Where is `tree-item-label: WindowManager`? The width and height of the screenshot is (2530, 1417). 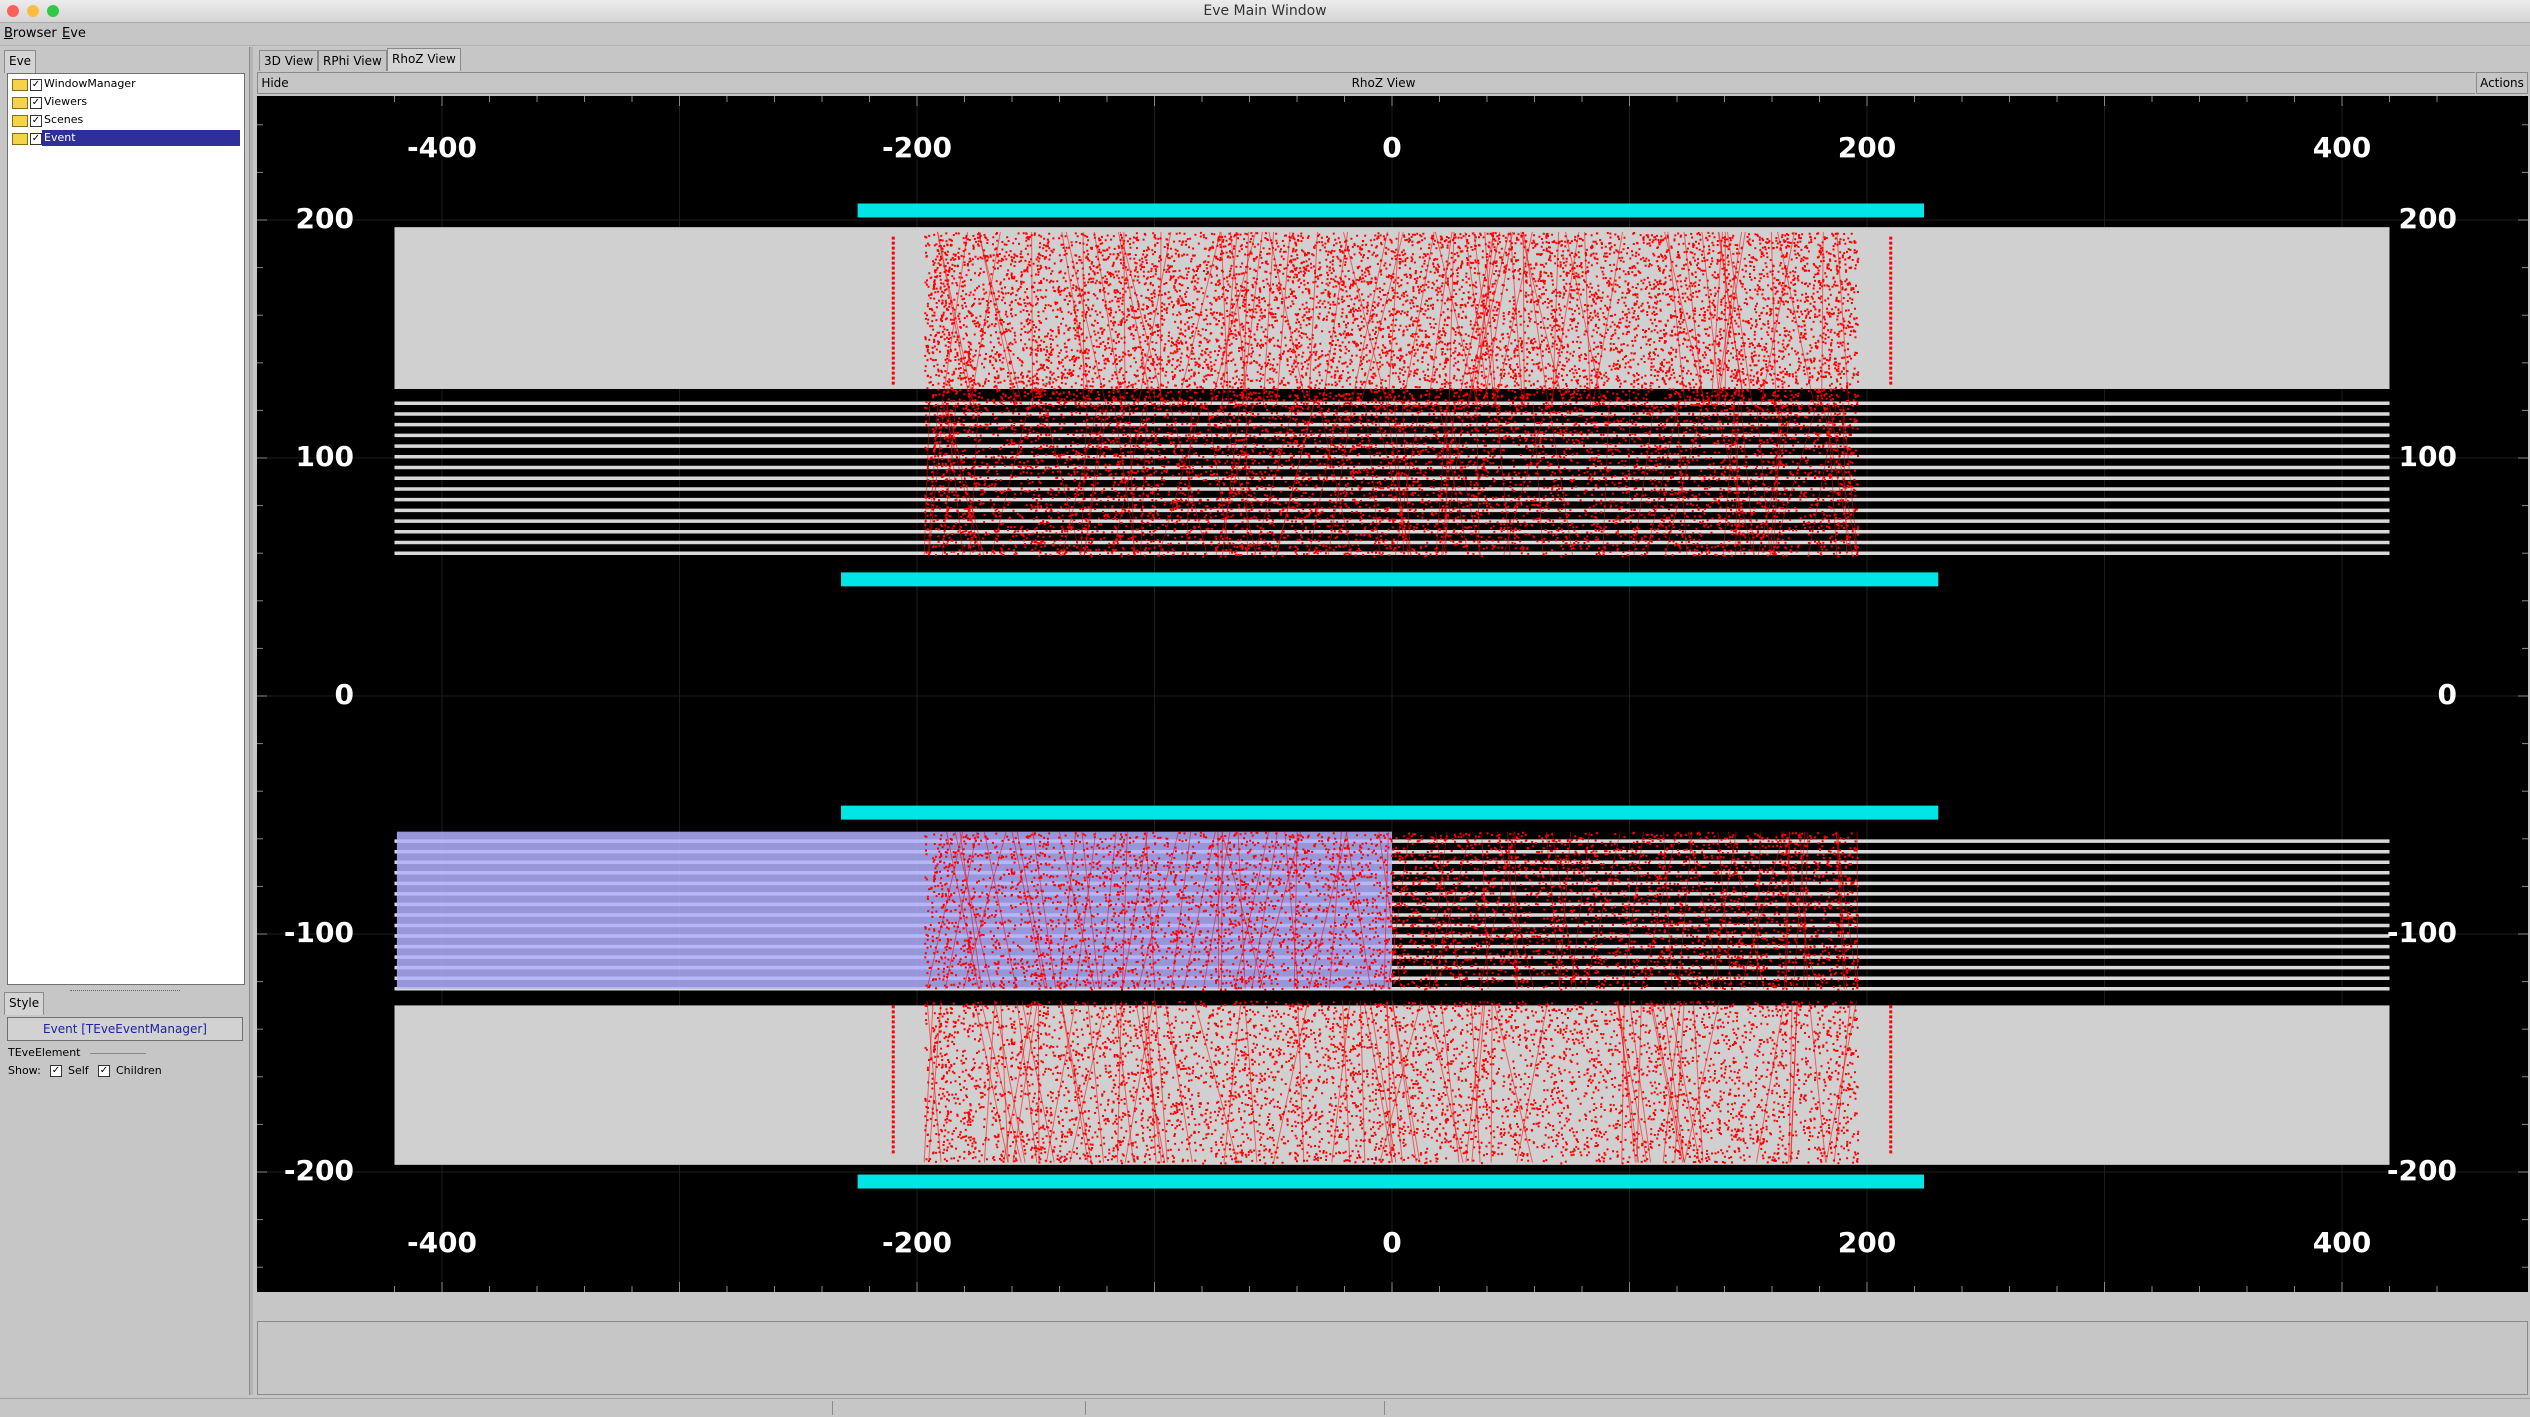 tree-item-label: WindowManager is located at coordinates (90, 84).